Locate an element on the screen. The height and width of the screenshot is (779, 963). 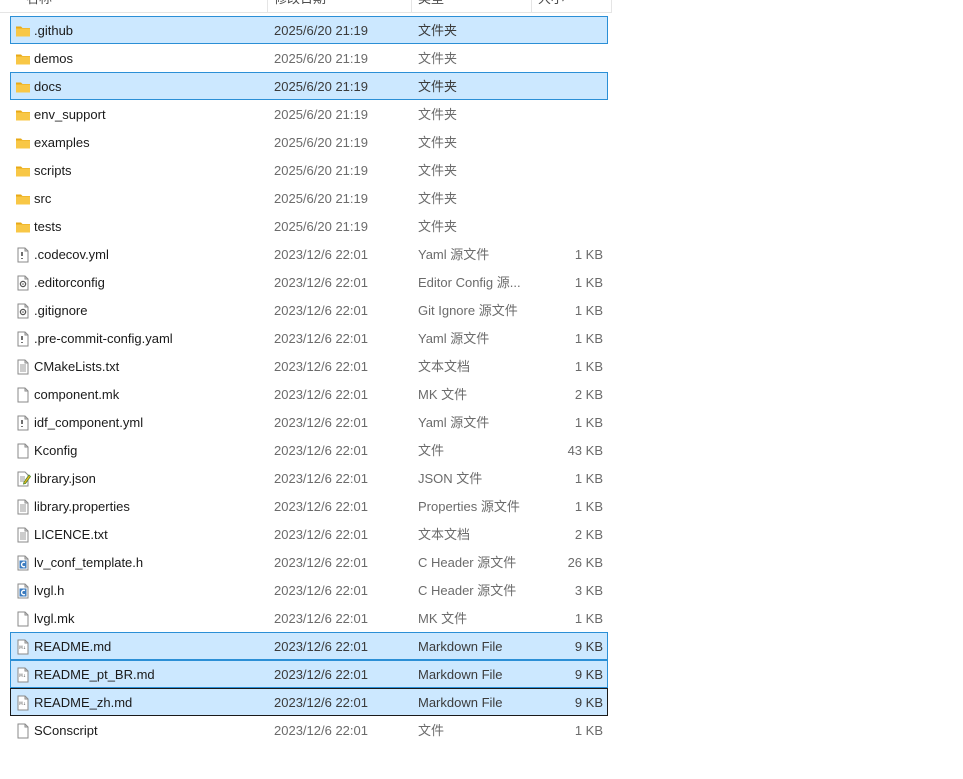
file-row: CMakeLists.txt 2023/12/6 22:01 文本文档 1 KB is located at coordinates (309, 366).